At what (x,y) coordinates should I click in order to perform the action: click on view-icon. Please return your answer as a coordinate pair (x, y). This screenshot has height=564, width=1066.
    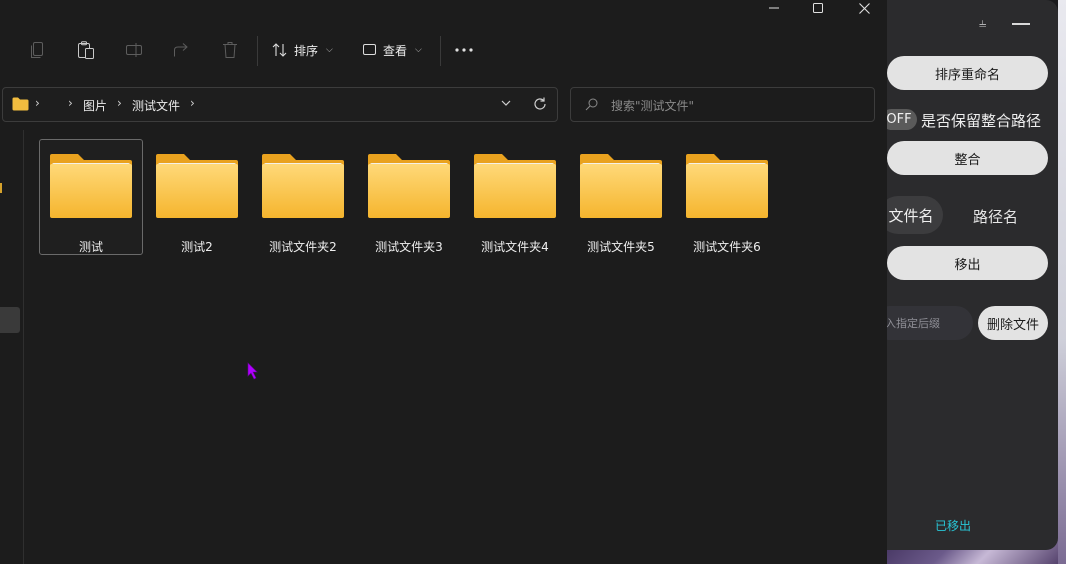
    Looking at the image, I should click on (369, 49).